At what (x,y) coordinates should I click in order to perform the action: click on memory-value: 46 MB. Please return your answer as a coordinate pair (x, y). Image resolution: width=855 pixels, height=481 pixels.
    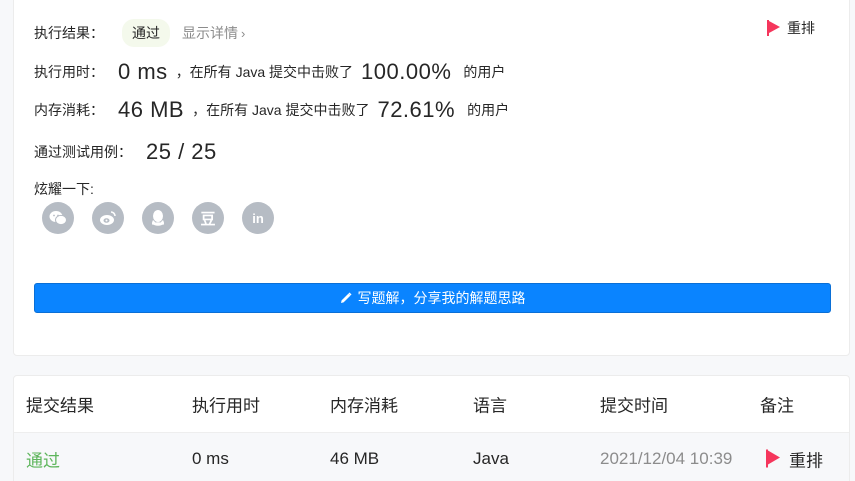
    Looking at the image, I should click on (151, 109).